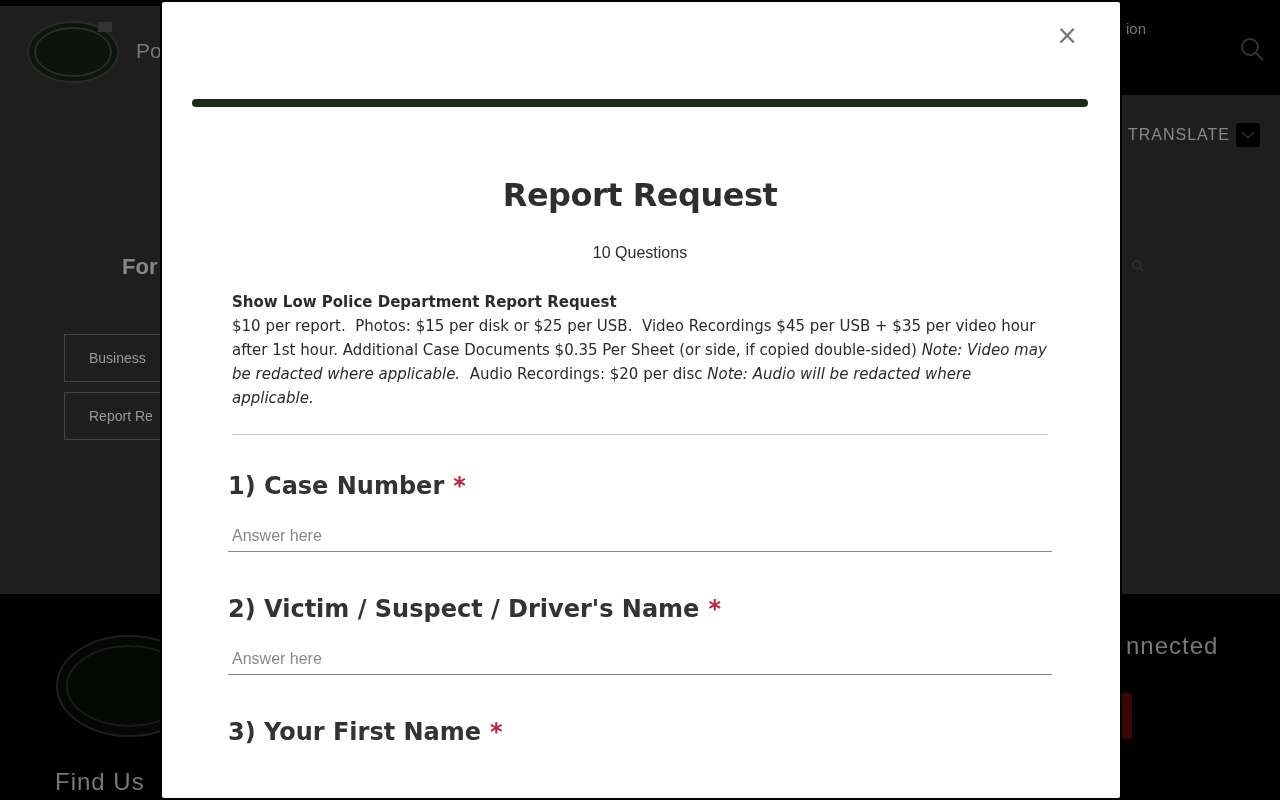 The width and height of the screenshot is (1280, 800). What do you see at coordinates (640, 195) in the screenshot?
I see `form-title: Report Request` at bounding box center [640, 195].